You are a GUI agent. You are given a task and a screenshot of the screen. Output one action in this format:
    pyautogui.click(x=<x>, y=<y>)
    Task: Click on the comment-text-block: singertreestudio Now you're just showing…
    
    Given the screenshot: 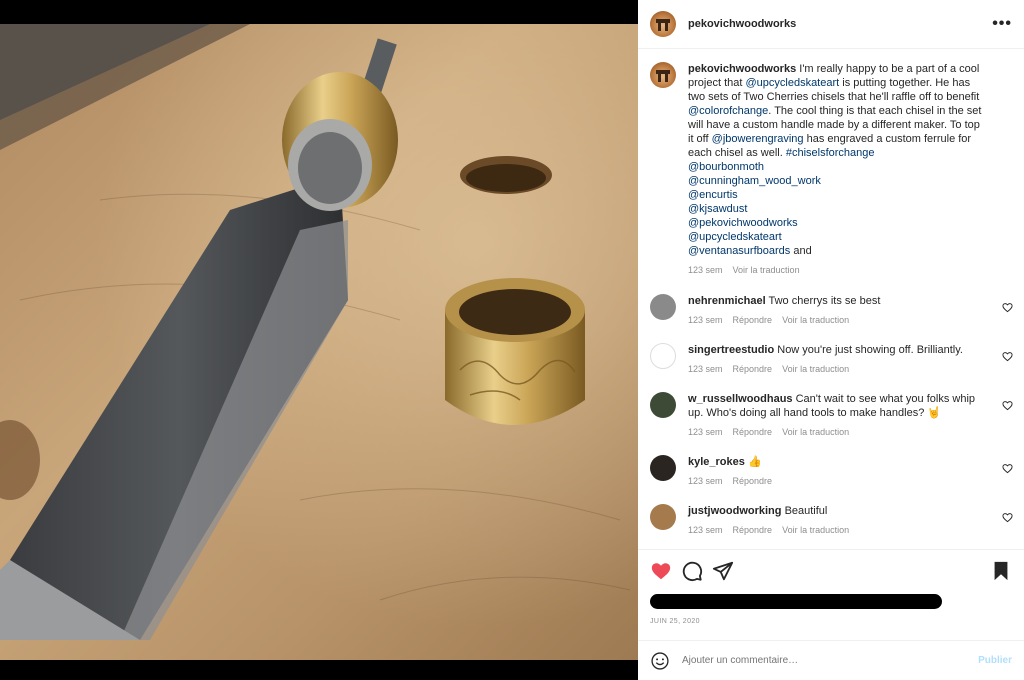 What is the action you would take?
    pyautogui.click(x=838, y=350)
    